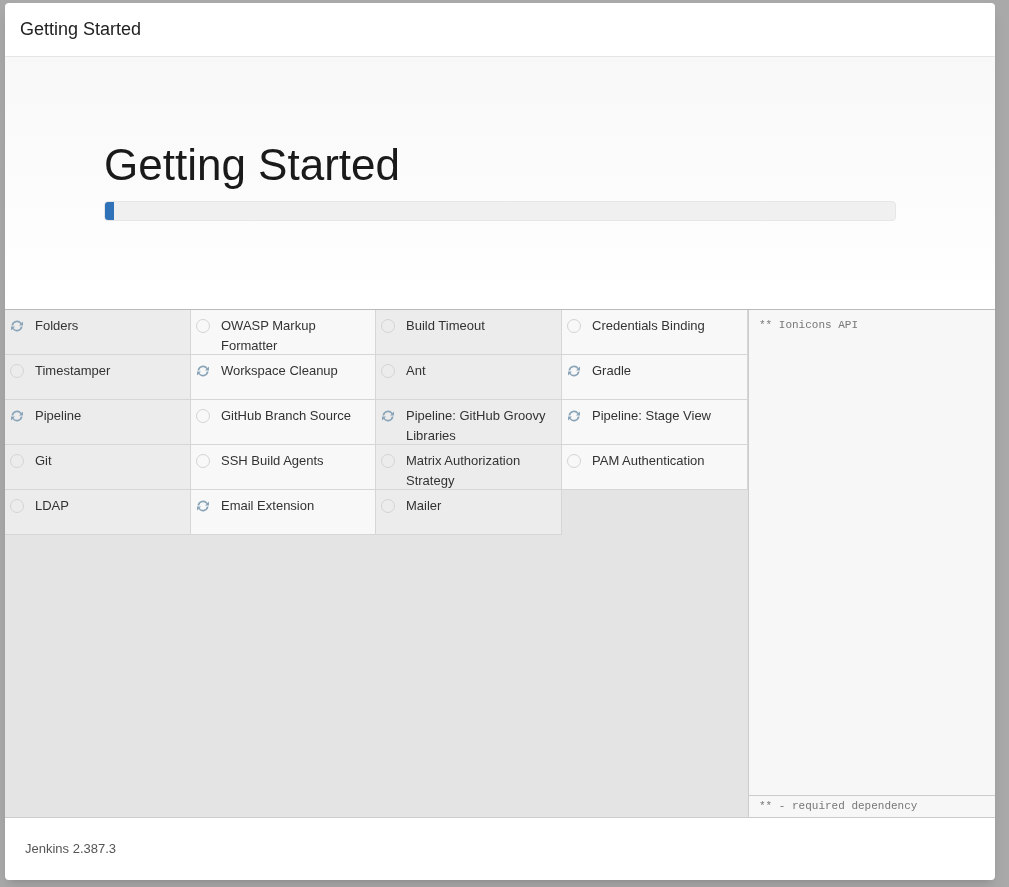  What do you see at coordinates (57, 326) in the screenshot?
I see `plugin-name: Folders` at bounding box center [57, 326].